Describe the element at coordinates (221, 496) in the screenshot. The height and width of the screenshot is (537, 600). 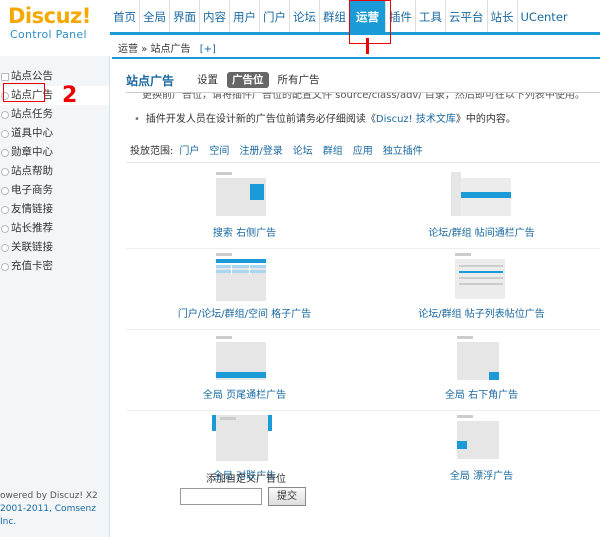
I see `custom-slot-input` at that location.